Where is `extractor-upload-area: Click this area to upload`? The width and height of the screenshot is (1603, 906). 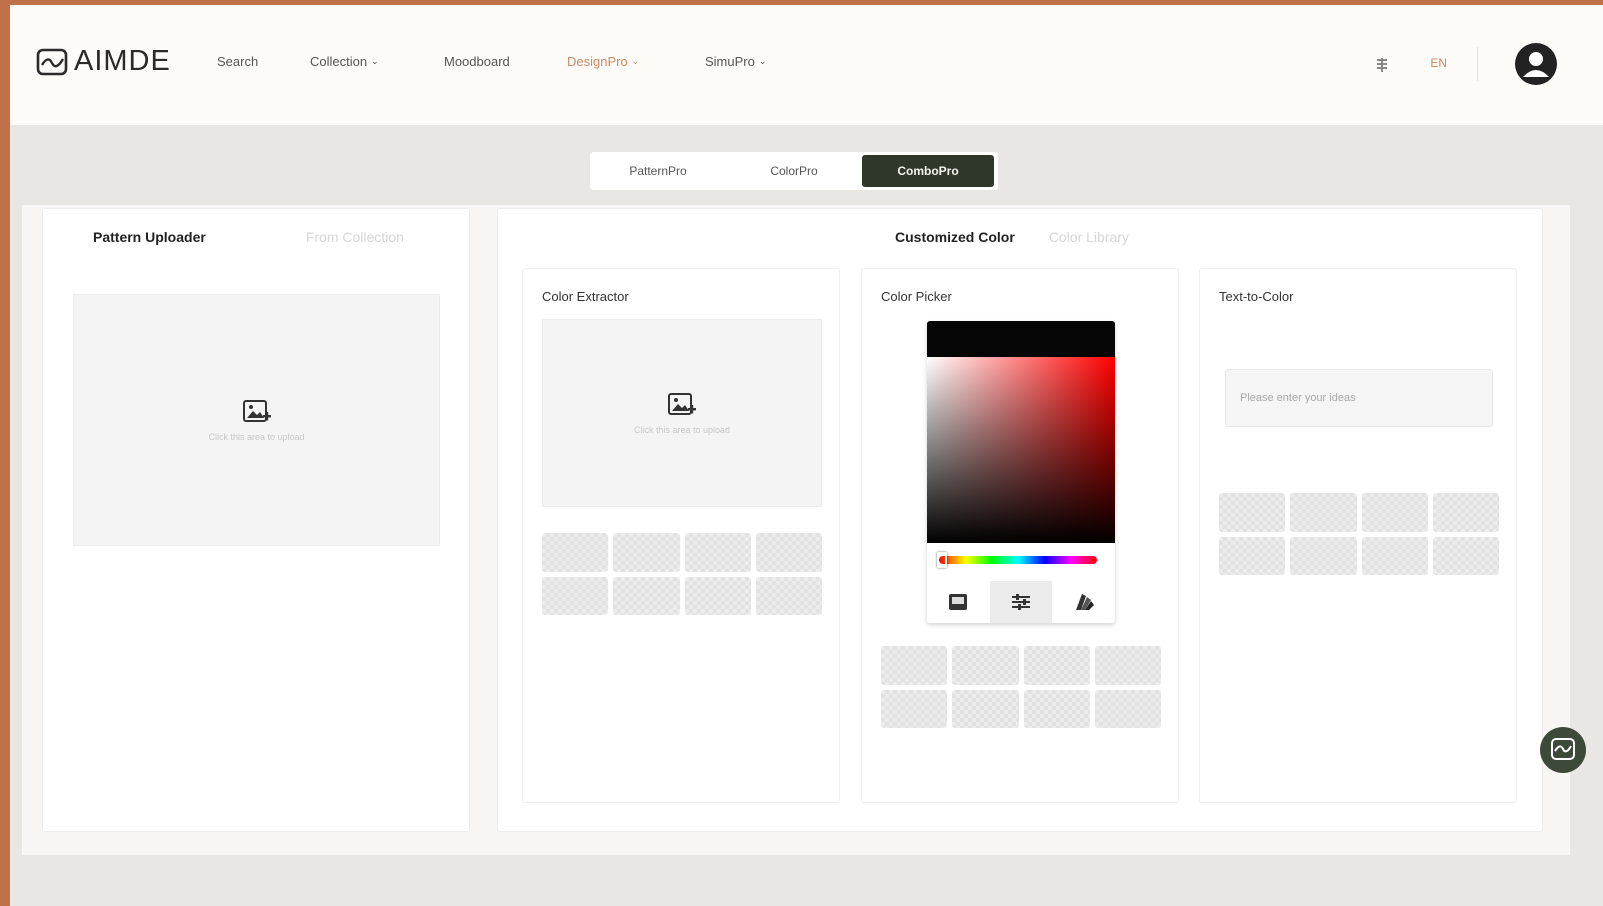 extractor-upload-area: Click this area to upload is located at coordinates (682, 413).